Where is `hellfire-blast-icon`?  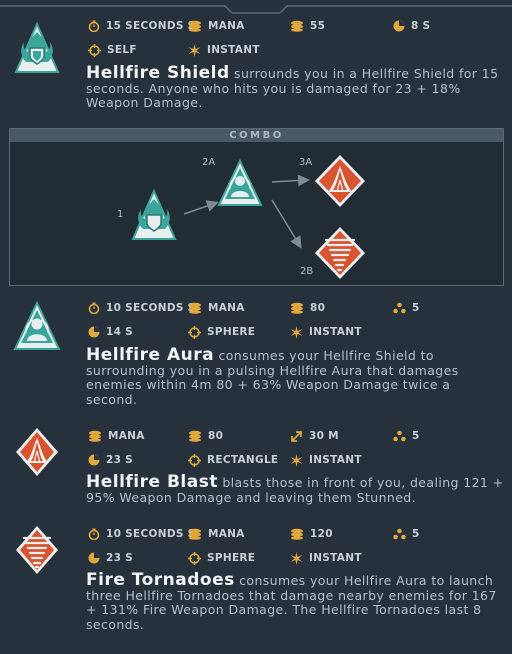
hellfire-blast-icon is located at coordinates (37, 454).